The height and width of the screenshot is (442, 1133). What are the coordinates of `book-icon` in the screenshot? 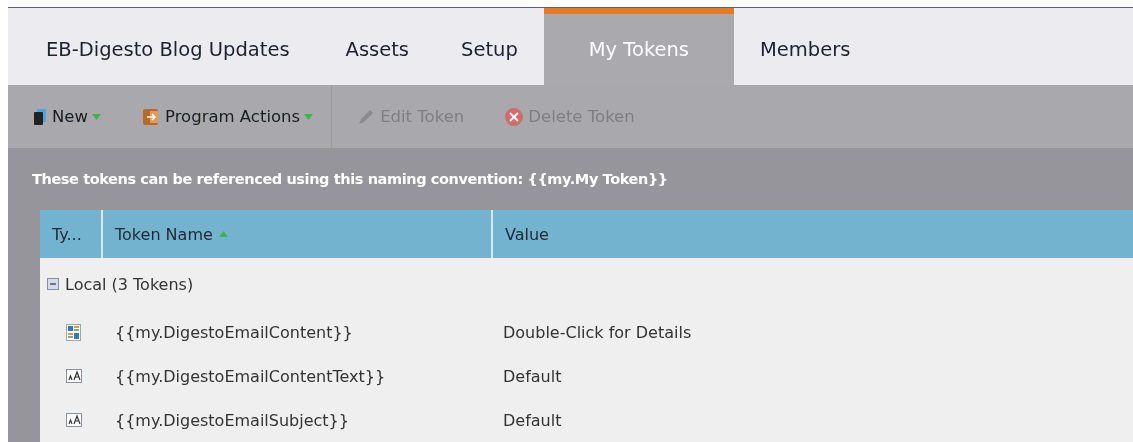 It's located at (40, 116).